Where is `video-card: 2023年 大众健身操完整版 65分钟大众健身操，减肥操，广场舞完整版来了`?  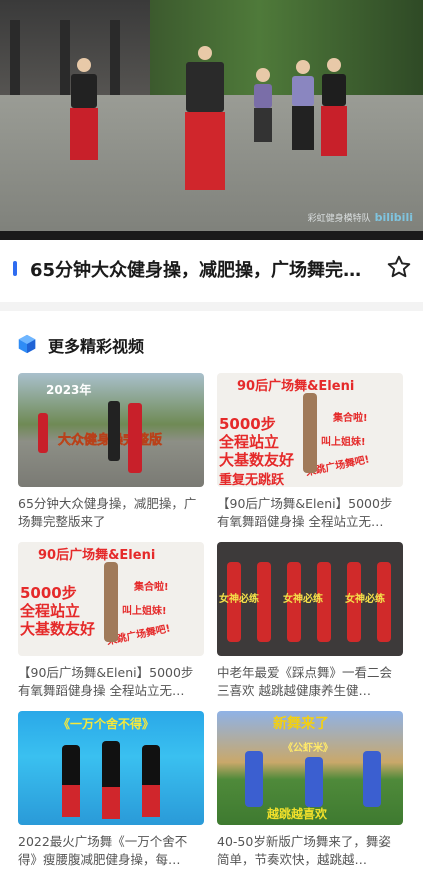
video-card: 2023年 大众健身操完整版 65分钟大众健身操，减肥操，广场舞完整版来了 is located at coordinates (111, 452).